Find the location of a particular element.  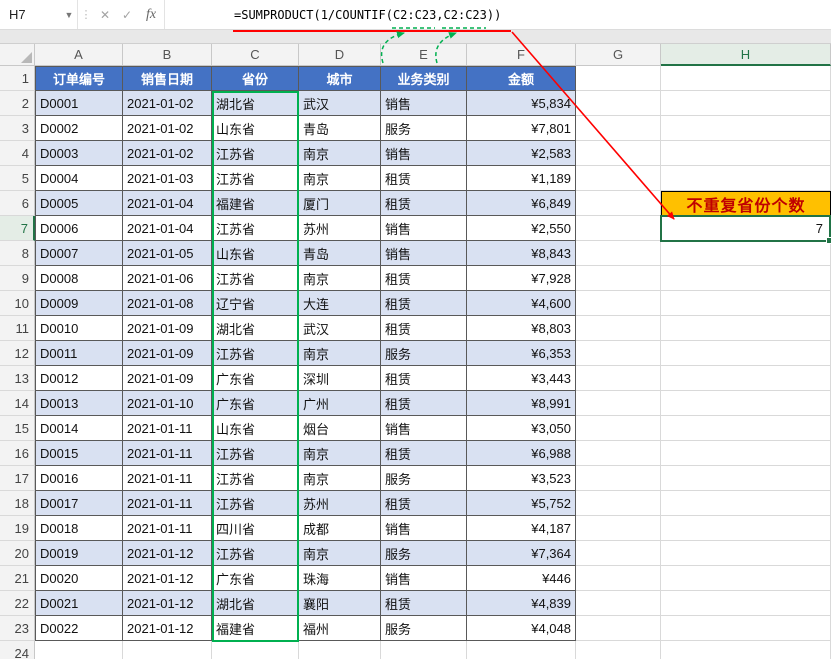

cell-H17 is located at coordinates (746, 478).